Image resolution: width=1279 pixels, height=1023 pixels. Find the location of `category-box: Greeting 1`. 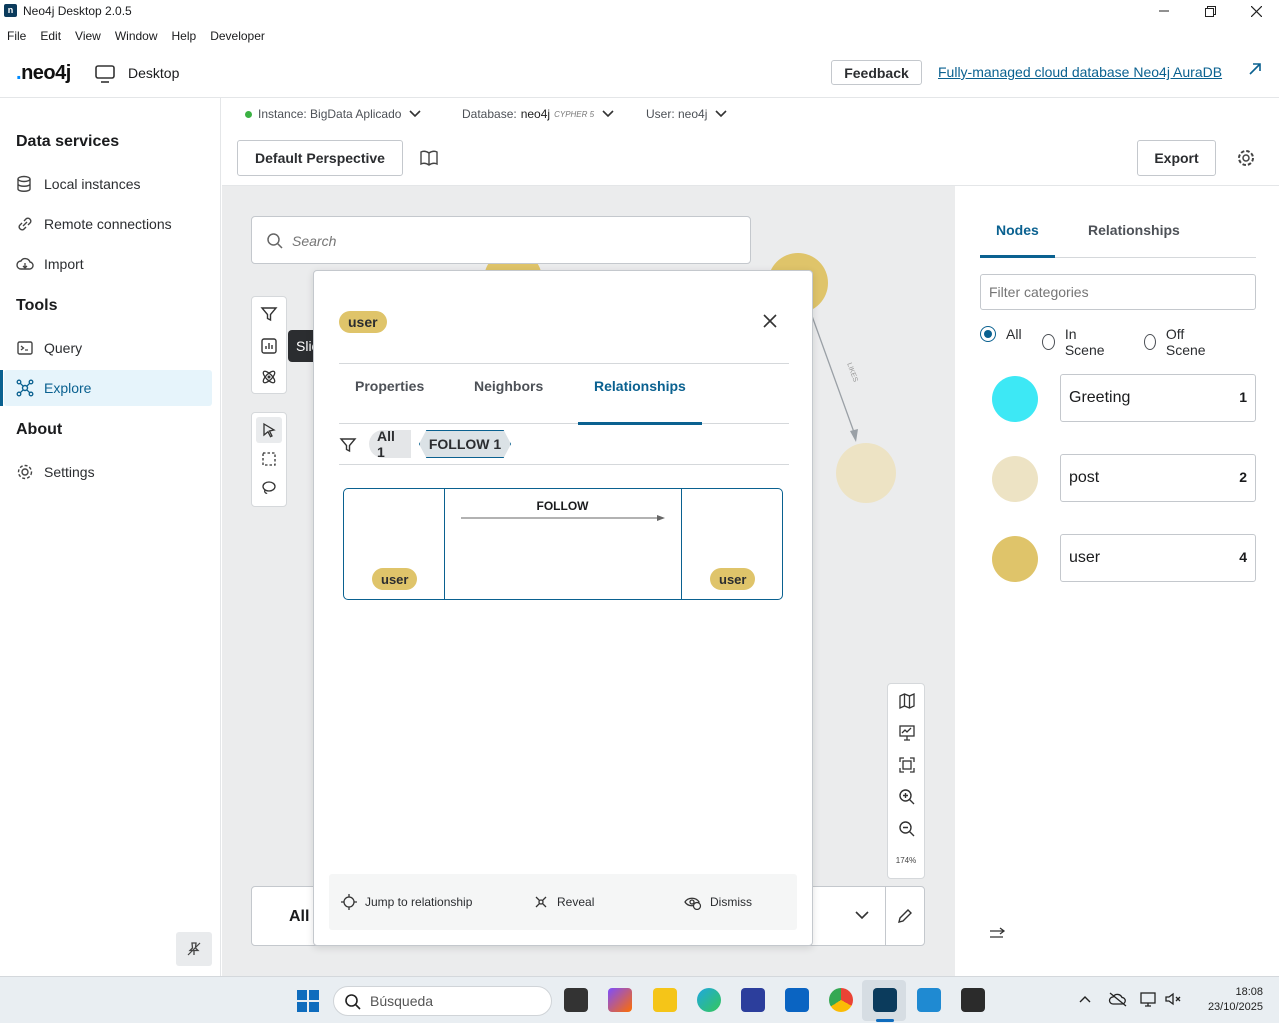

category-box: Greeting 1 is located at coordinates (1158, 398).